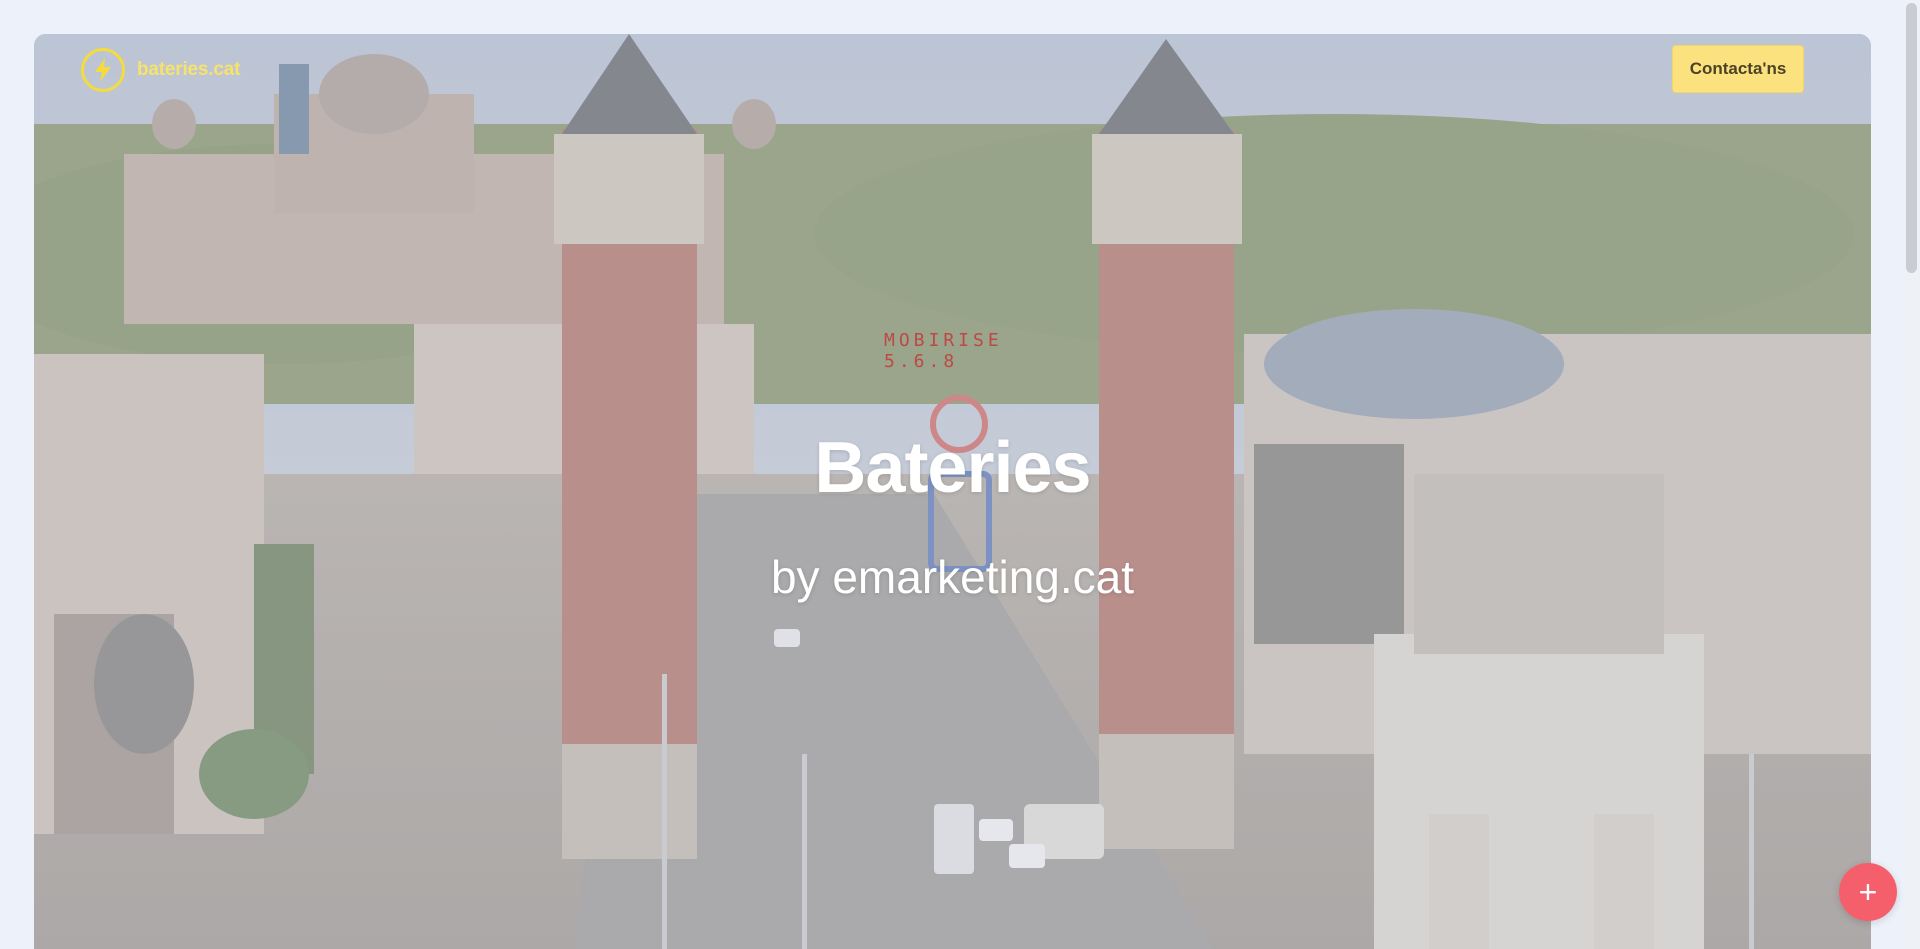 The width and height of the screenshot is (1920, 949). I want to click on contact-button: Contacta'ns, so click(1738, 69).